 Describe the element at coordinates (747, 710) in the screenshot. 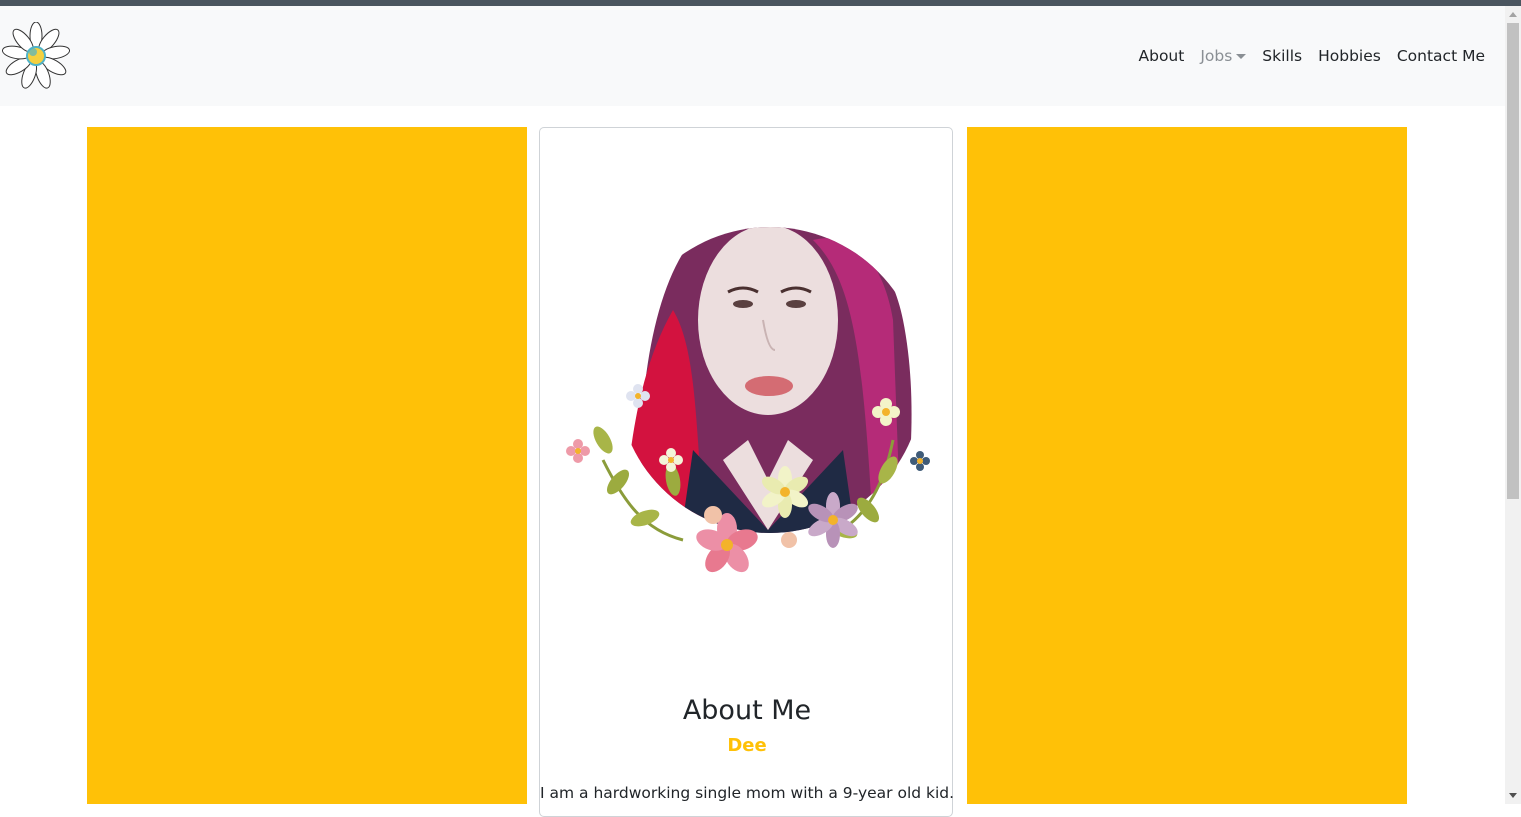

I see `card-title: About Me` at that location.